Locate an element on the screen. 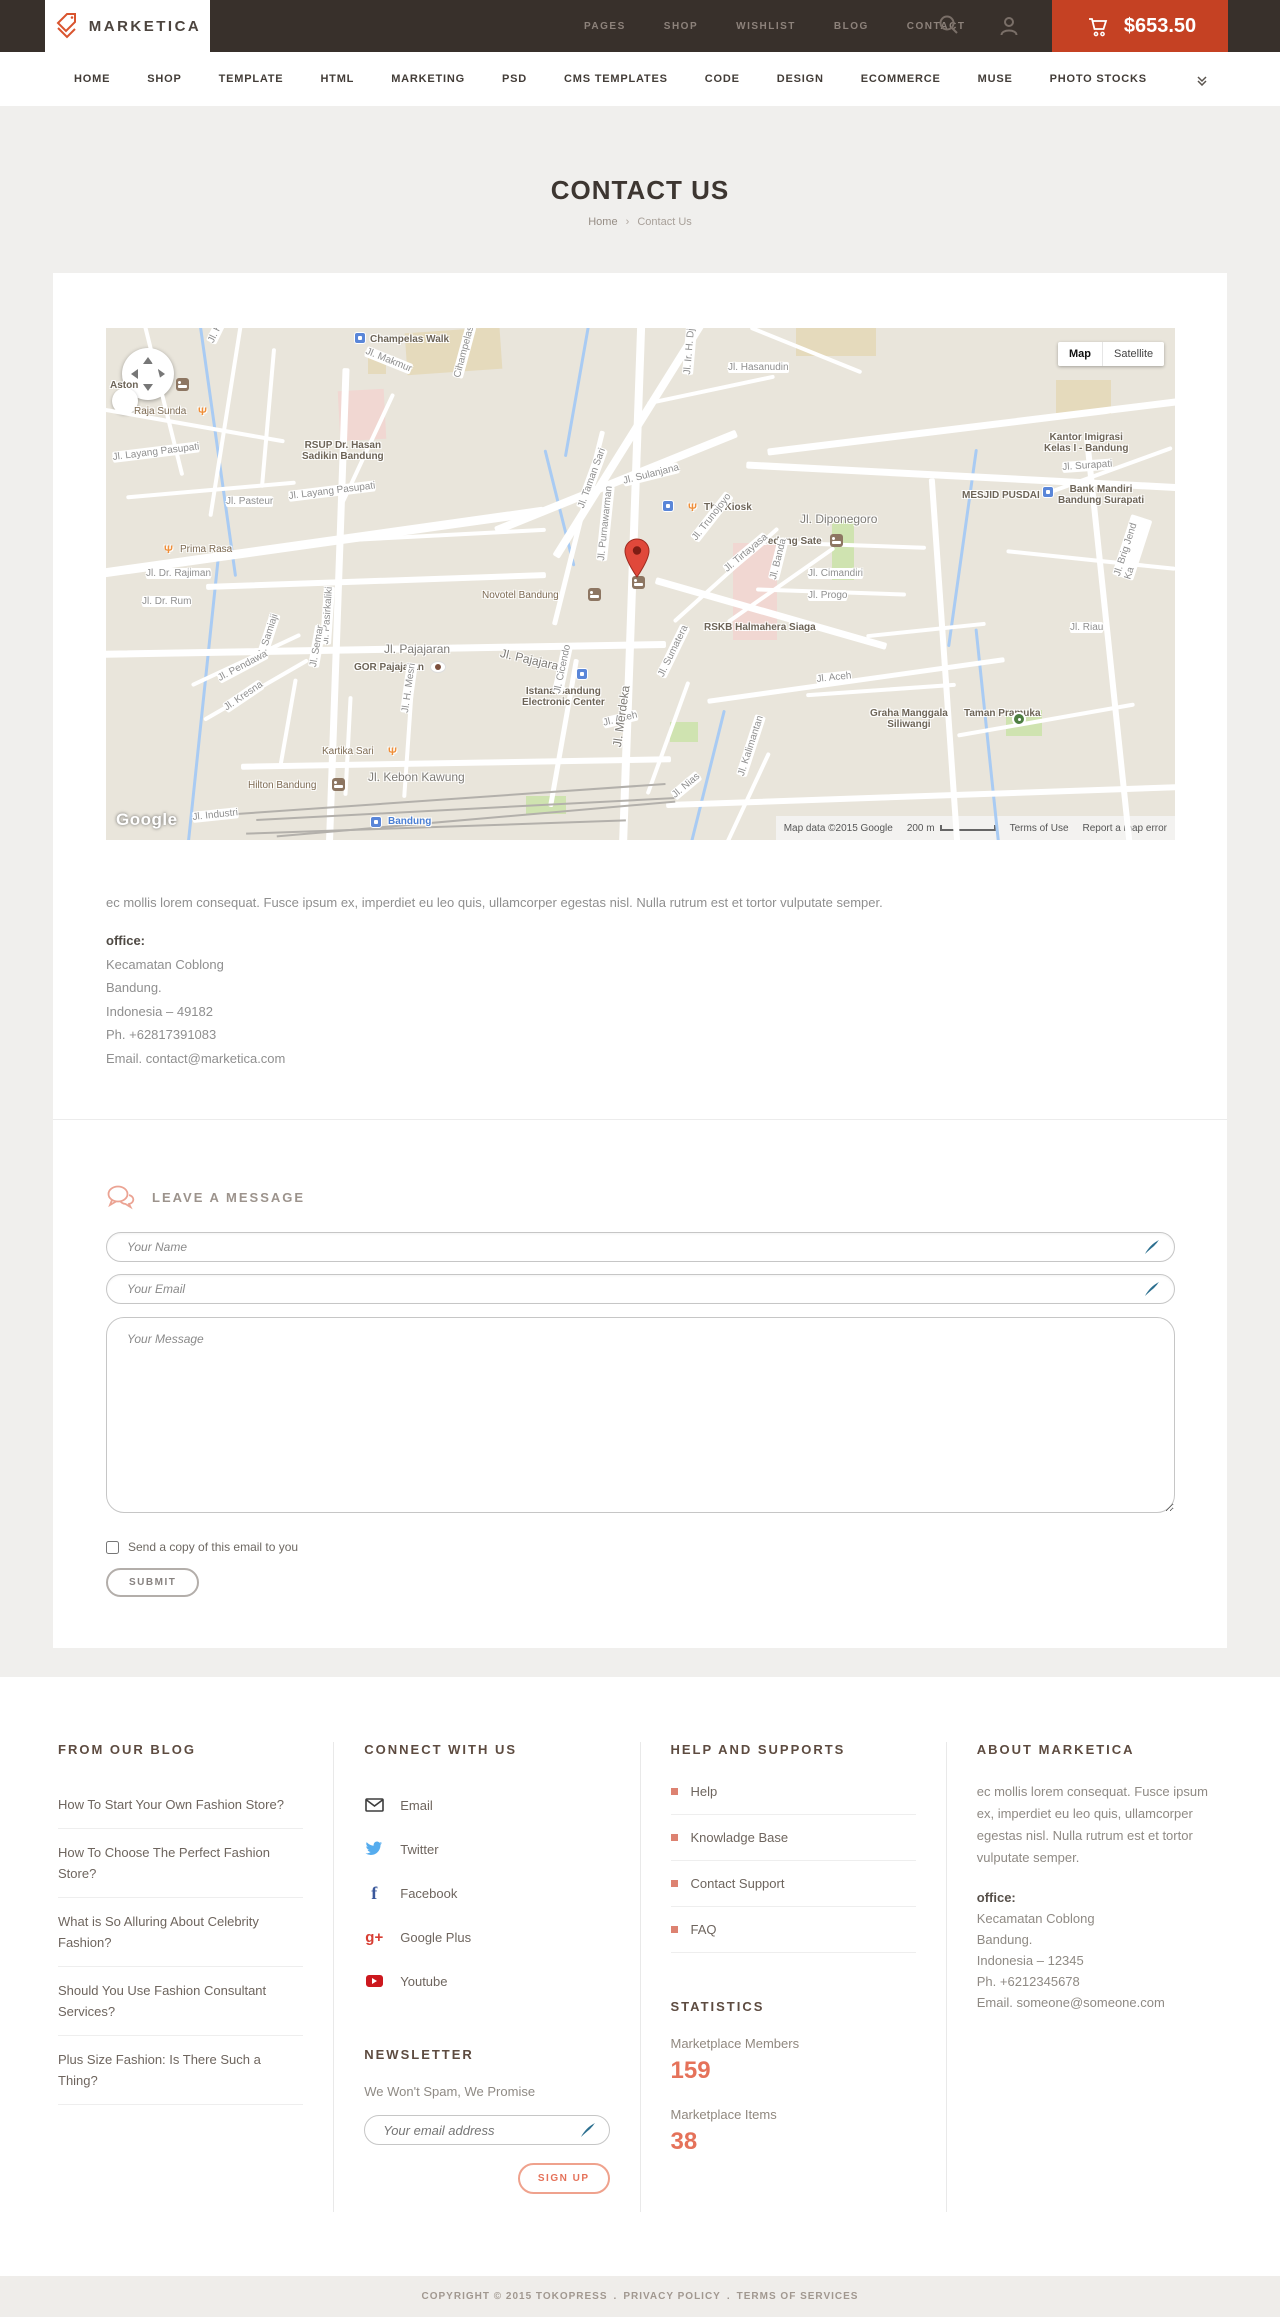  privacy-policy-link: PRIVACY POLICY is located at coordinates (672, 2296).